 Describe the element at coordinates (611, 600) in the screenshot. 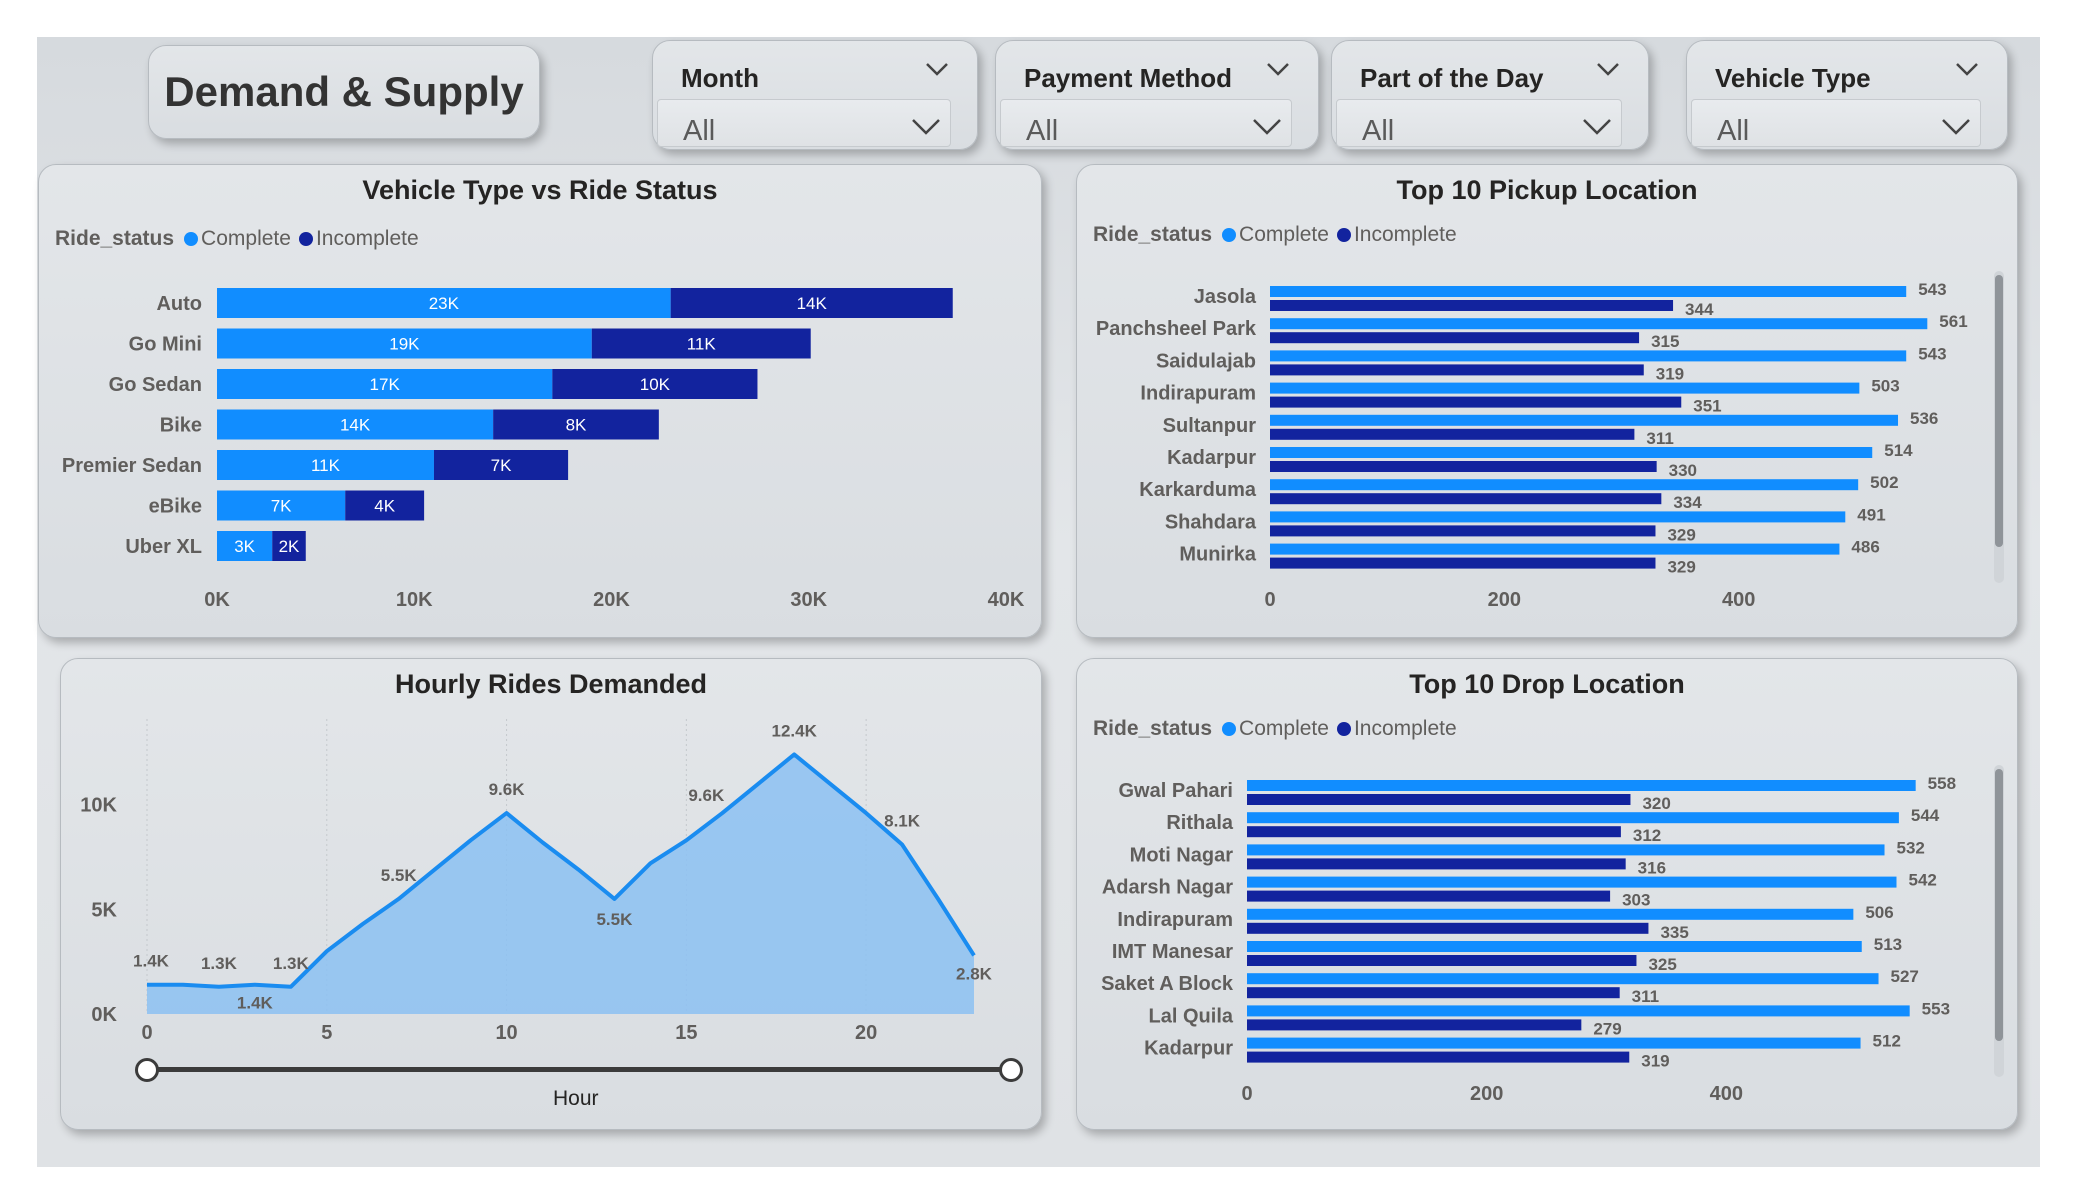

I see `x-tick-label: 20K` at that location.